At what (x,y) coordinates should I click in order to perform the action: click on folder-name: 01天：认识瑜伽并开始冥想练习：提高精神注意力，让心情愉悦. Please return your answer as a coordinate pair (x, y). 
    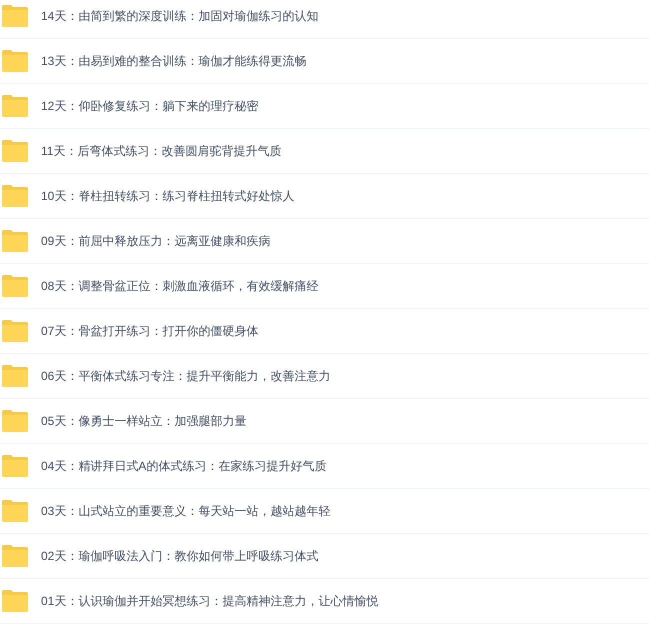
    Looking at the image, I should click on (209, 601).